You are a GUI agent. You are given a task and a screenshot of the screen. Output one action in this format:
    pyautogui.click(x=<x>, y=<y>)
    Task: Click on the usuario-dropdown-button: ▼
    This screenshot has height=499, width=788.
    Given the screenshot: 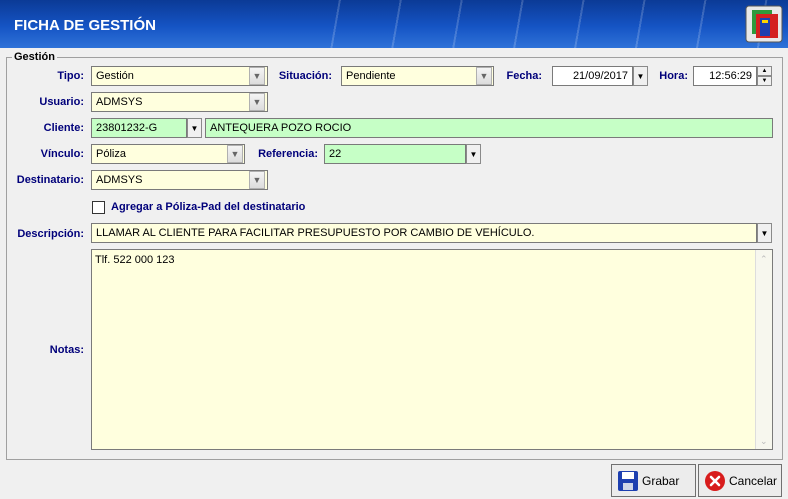 What is the action you would take?
    pyautogui.click(x=257, y=102)
    